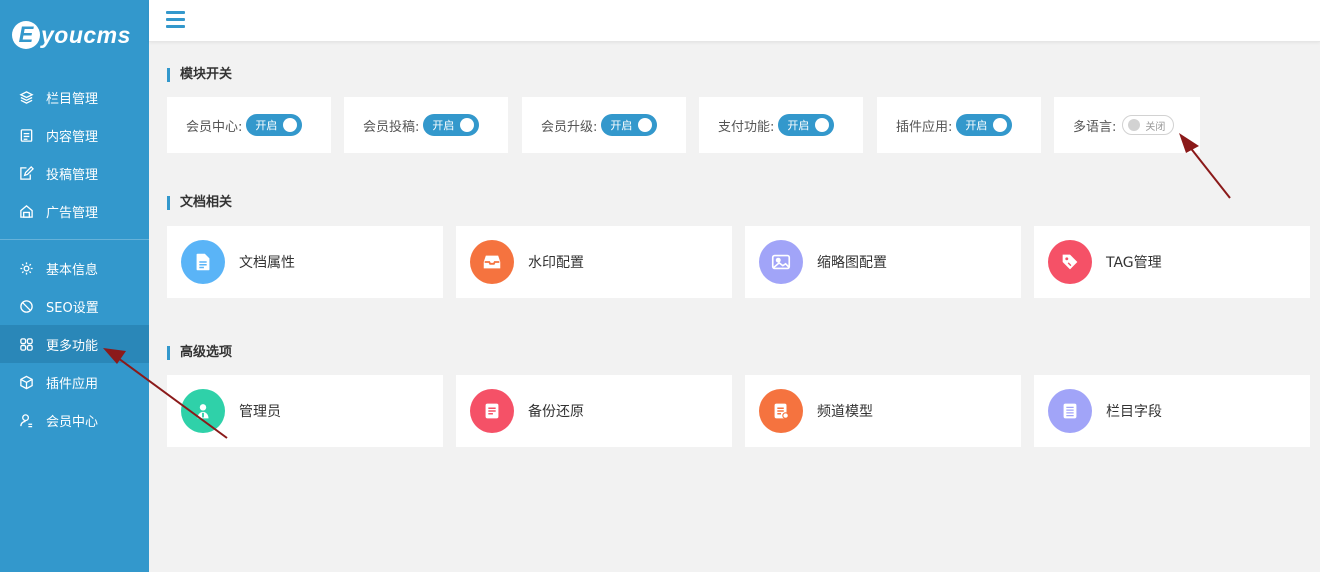 The image size is (1320, 572). What do you see at coordinates (26, 344) in the screenshot?
I see `grid-icon` at bounding box center [26, 344].